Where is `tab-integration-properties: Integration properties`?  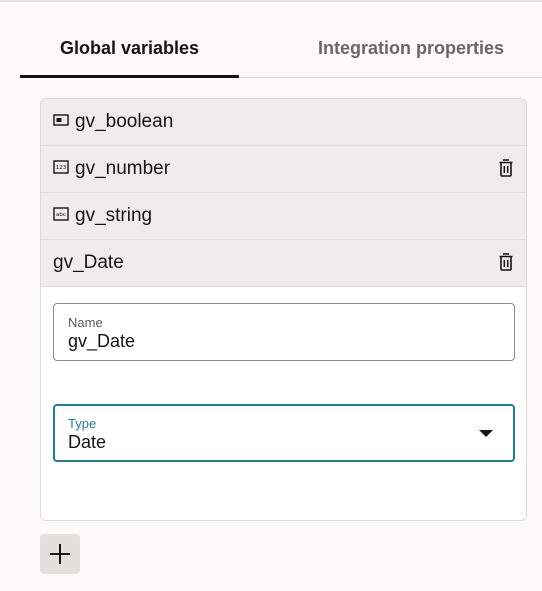
tab-integration-properties: Integration properties is located at coordinates (411, 49).